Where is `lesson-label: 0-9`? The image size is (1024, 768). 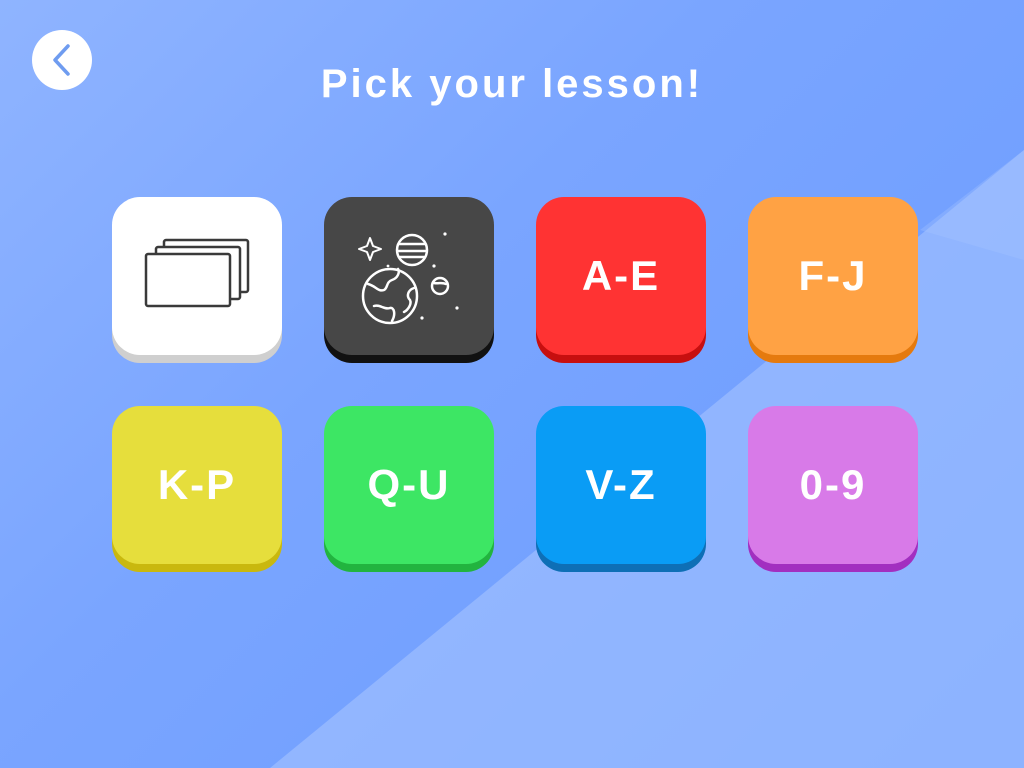 lesson-label: 0-9 is located at coordinates (833, 484).